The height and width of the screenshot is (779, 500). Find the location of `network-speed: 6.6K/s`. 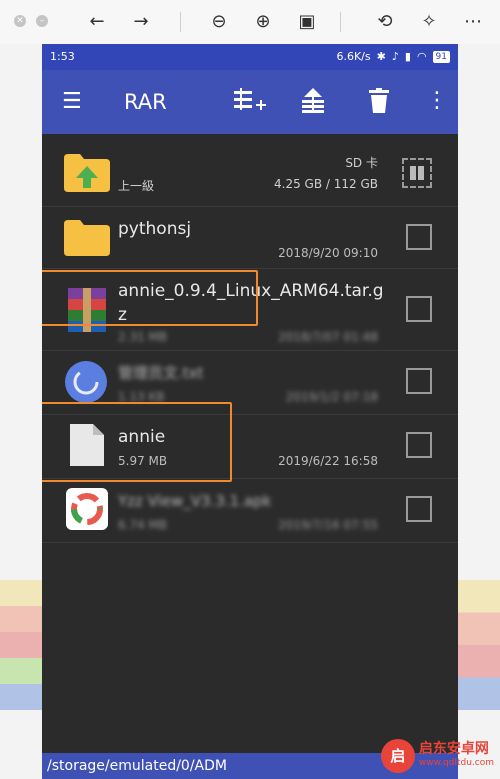

network-speed: 6.6K/s is located at coordinates (353, 56).